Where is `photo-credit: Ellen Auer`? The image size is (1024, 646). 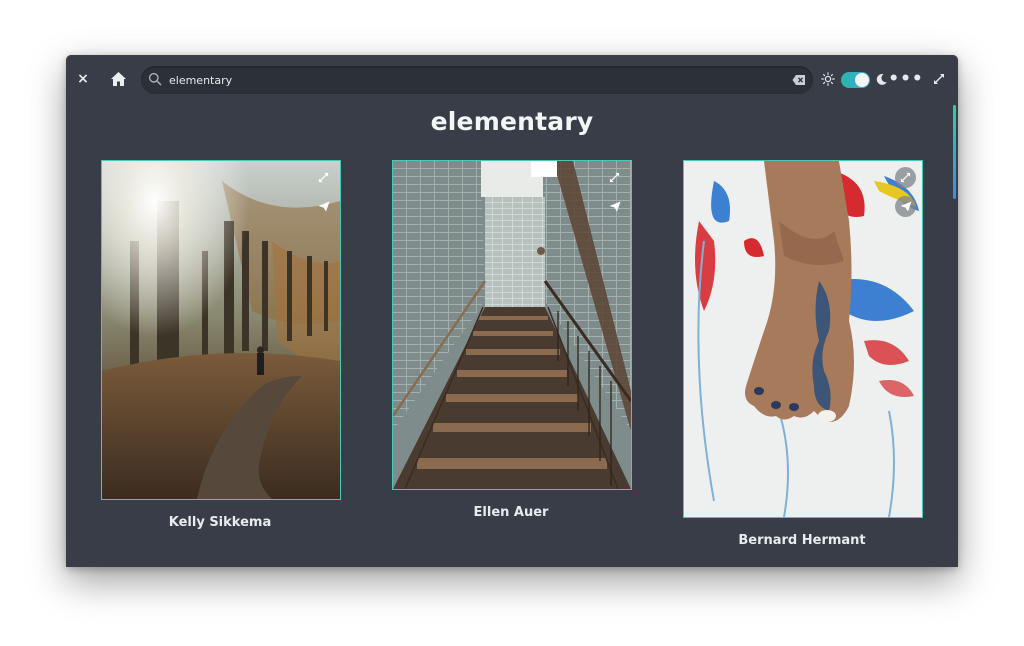
photo-credit: Ellen Auer is located at coordinates (511, 512).